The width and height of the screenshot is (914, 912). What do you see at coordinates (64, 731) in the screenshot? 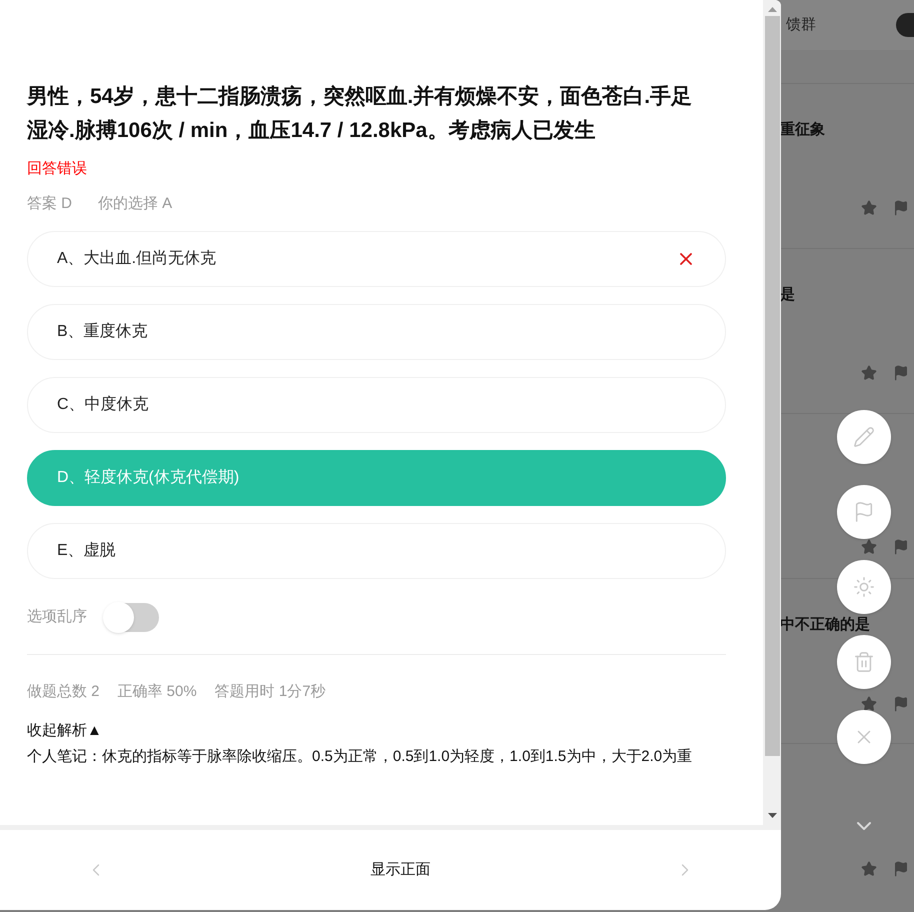
I see `collapse-analysis-link: 收起解析▲` at bounding box center [64, 731].